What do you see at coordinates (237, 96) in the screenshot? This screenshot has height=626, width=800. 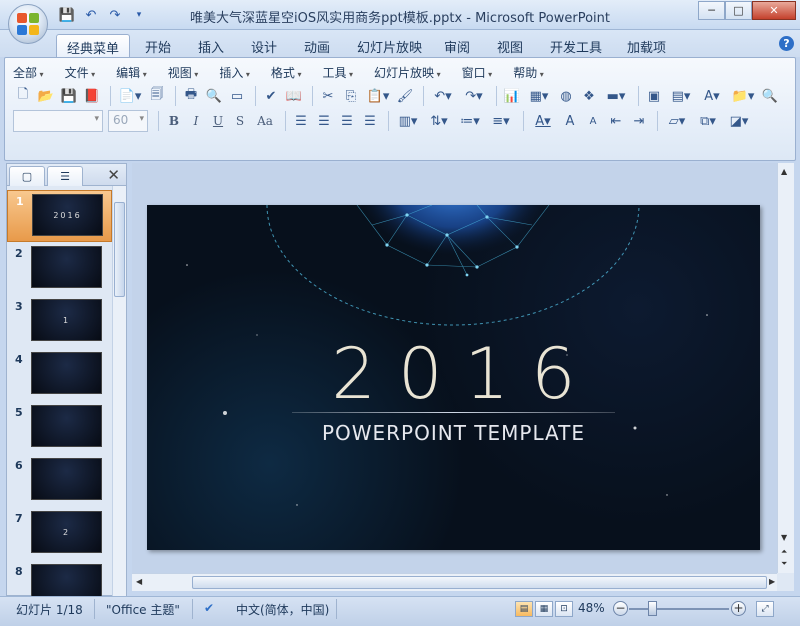 I see `slide-view-icon: ▭` at bounding box center [237, 96].